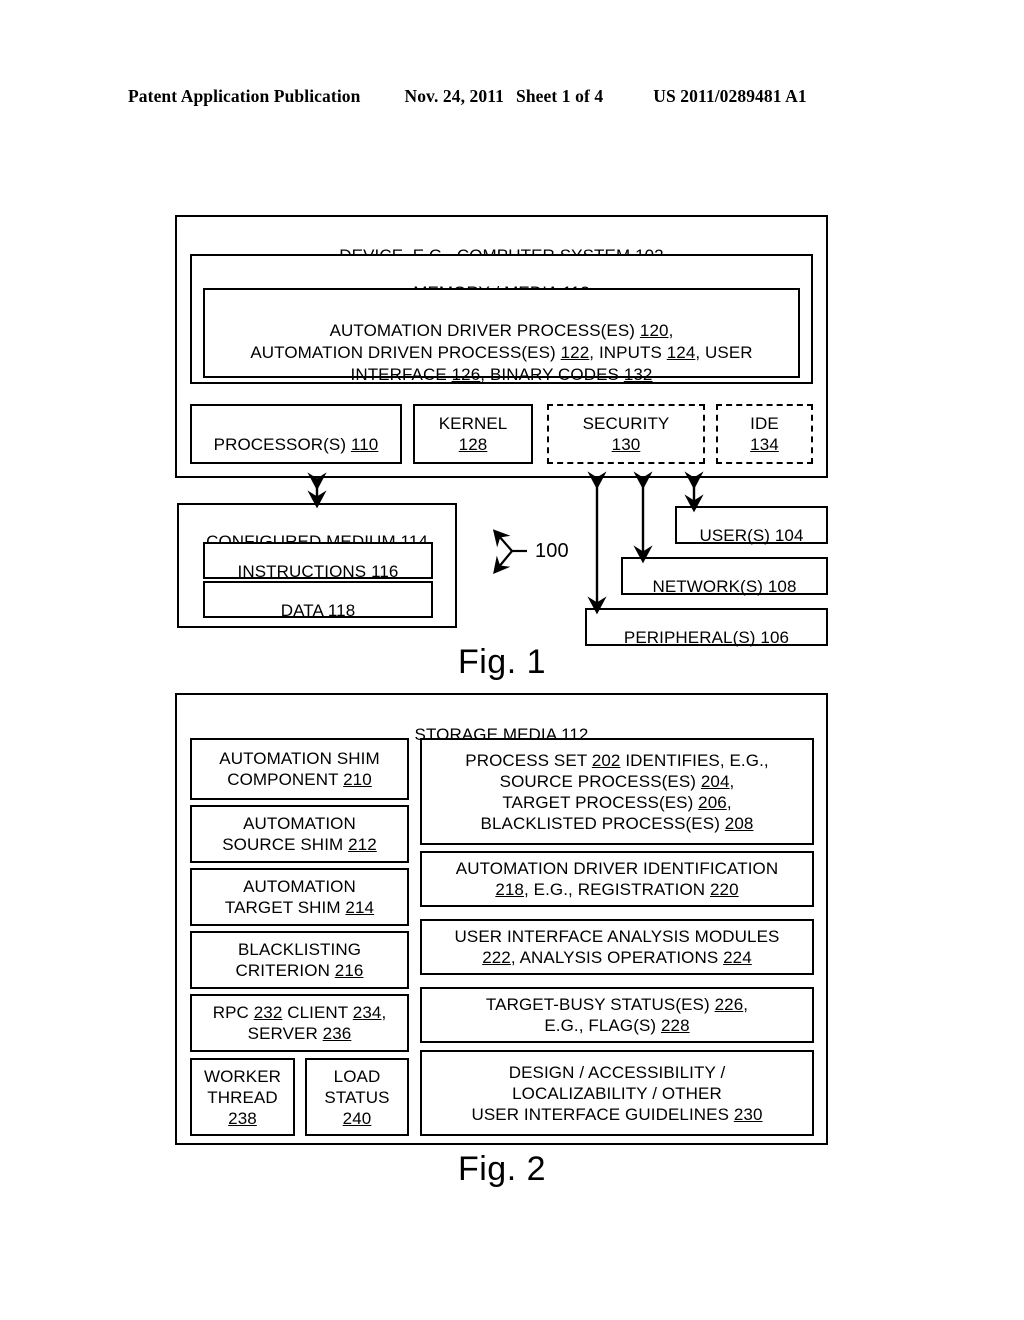 The height and width of the screenshot is (1320, 1024). I want to click on ide-box: IDE 134, so click(764, 434).